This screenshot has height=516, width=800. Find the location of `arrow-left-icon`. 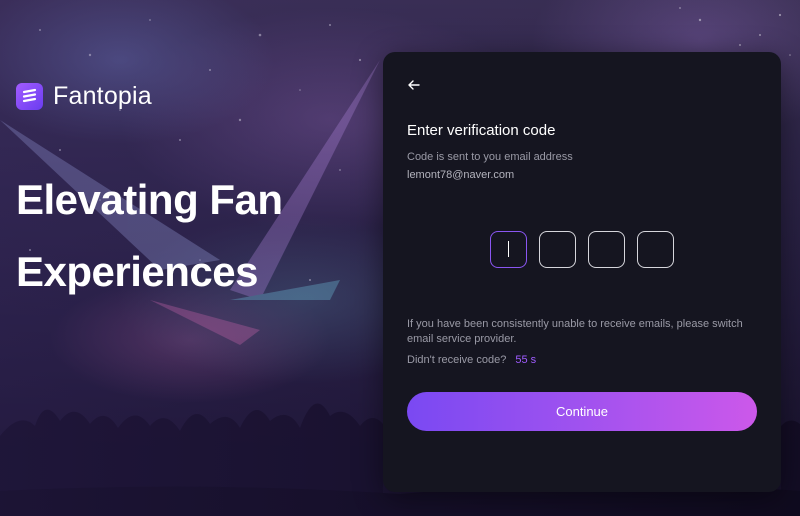

arrow-left-icon is located at coordinates (414, 85).